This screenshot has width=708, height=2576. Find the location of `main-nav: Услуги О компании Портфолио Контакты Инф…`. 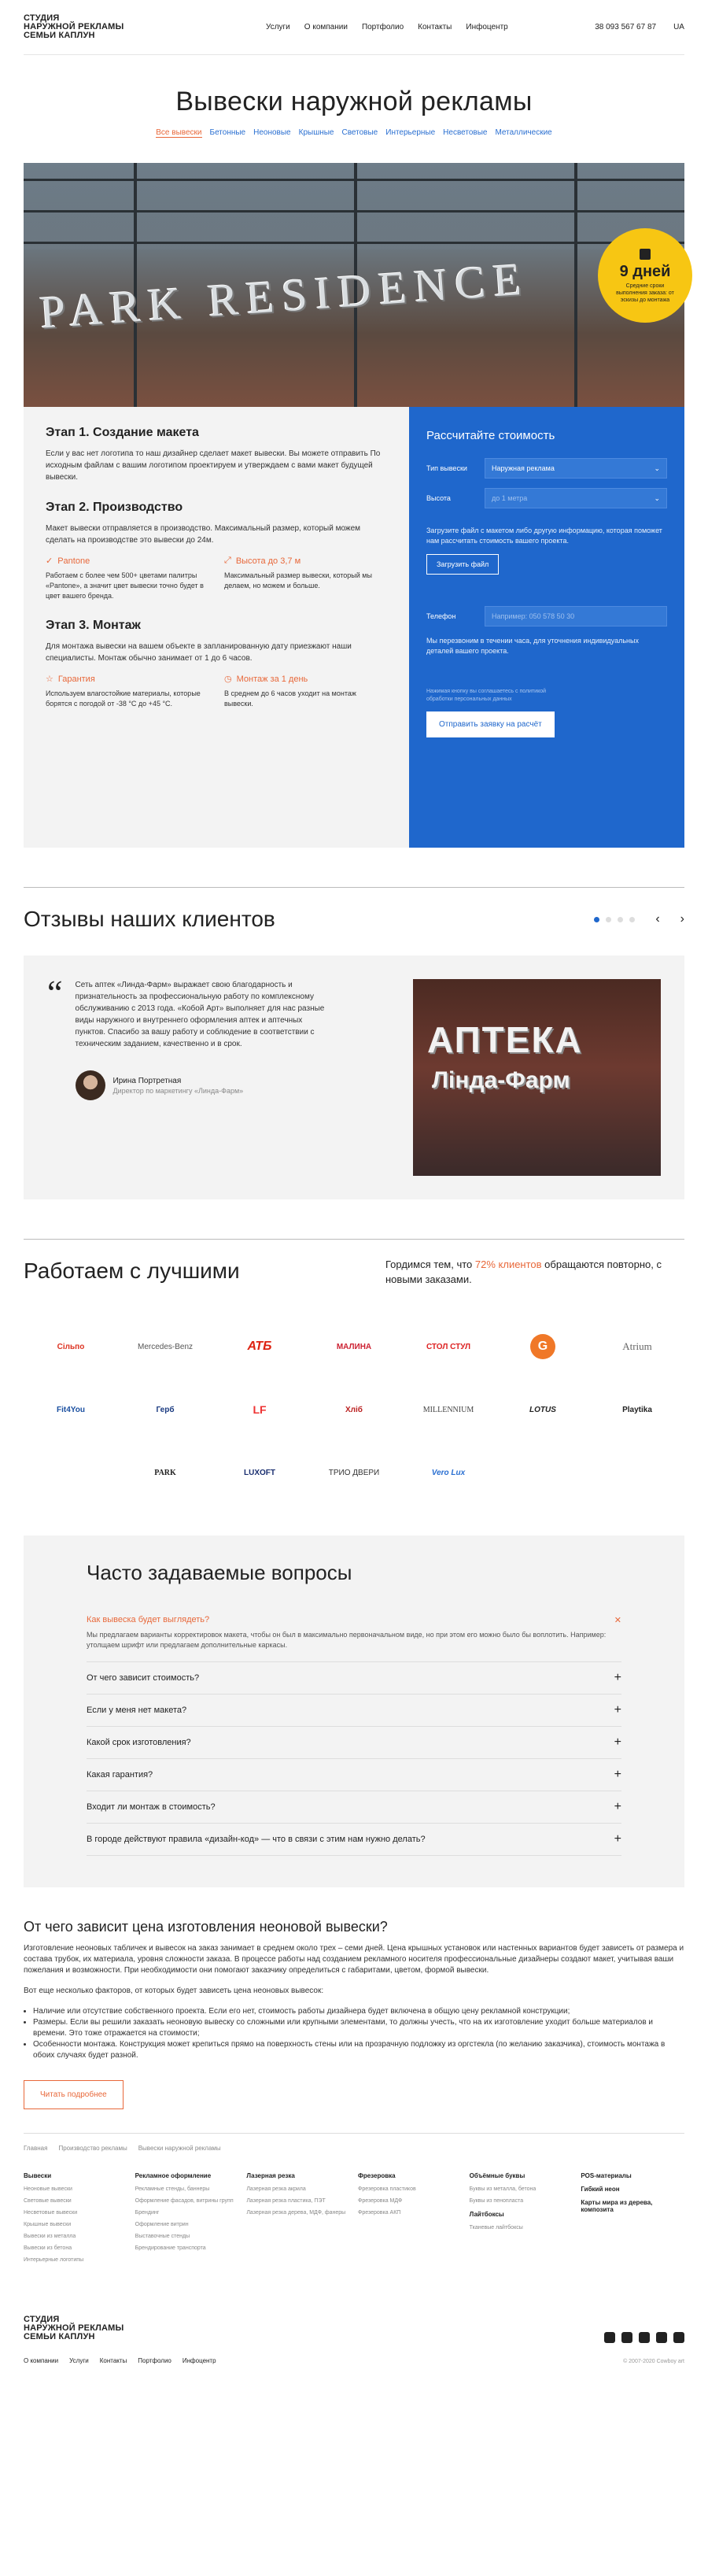

main-nav: Услуги О компании Портфолио Контакты Инф… is located at coordinates (387, 27).